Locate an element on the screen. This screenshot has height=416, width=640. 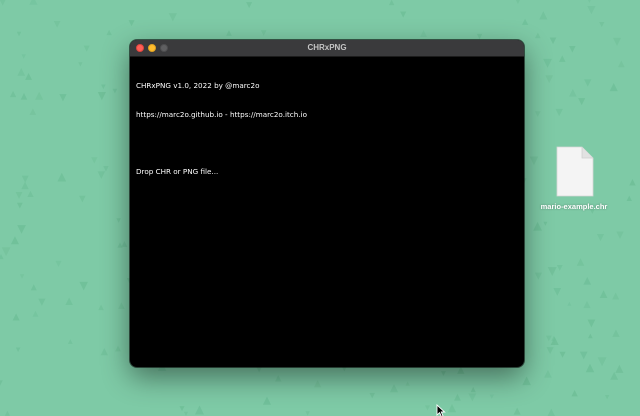
mouse-cursor-icon is located at coordinates (441, 410).